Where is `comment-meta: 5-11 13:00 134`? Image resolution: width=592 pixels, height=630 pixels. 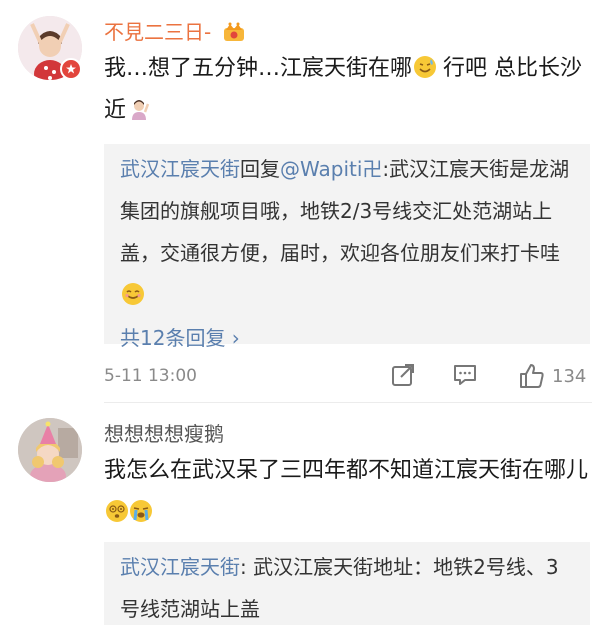
comment-meta: 5-11 13:00 134 is located at coordinates (348, 377).